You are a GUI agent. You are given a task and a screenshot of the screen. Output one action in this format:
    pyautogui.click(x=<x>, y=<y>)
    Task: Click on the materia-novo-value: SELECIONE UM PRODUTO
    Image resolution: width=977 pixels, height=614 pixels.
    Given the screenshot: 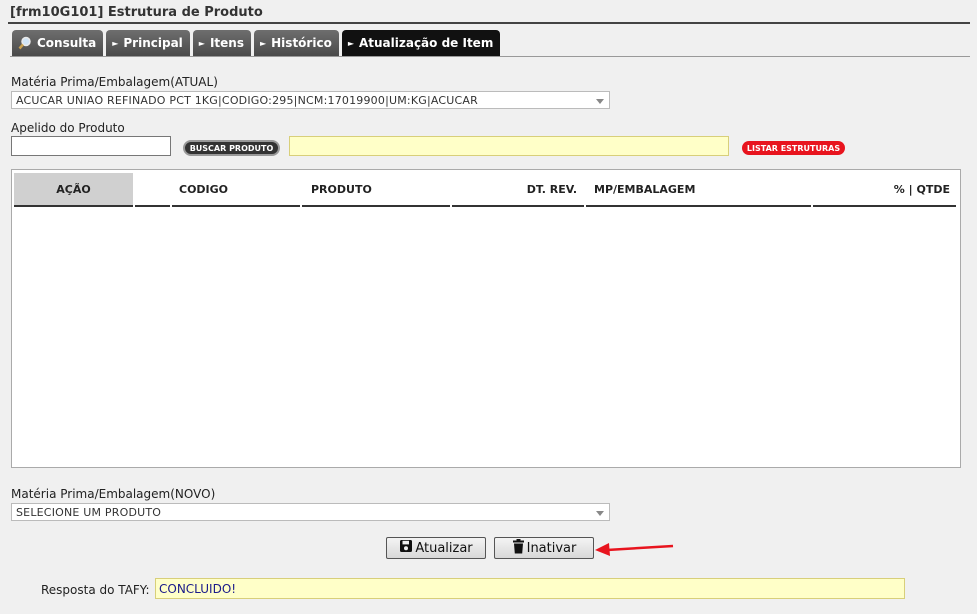 What is the action you would take?
    pyautogui.click(x=89, y=512)
    